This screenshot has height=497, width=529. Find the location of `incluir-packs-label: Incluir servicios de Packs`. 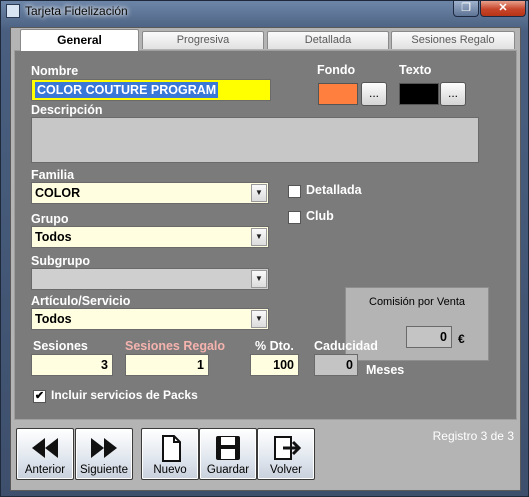

incluir-packs-label: Incluir servicios de Packs is located at coordinates (124, 395).